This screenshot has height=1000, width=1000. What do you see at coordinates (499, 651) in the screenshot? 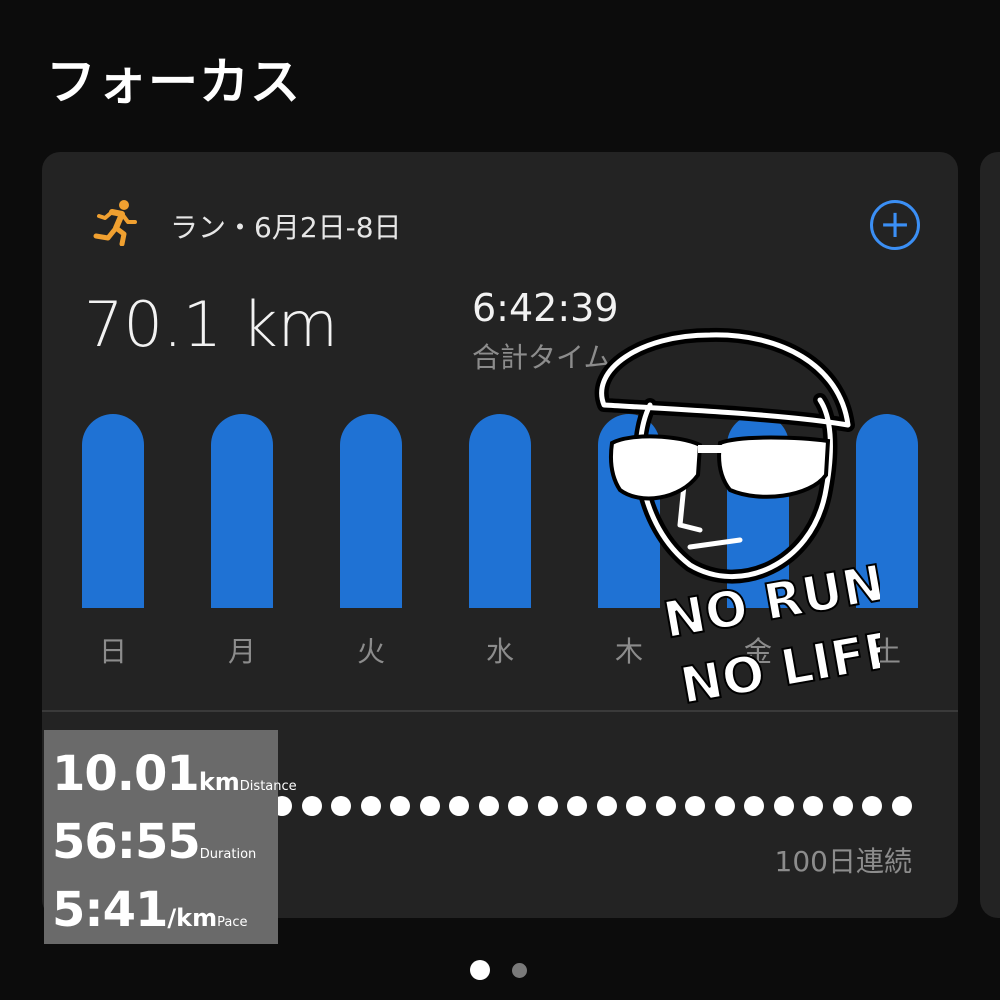
I see `day-label: 水` at bounding box center [499, 651].